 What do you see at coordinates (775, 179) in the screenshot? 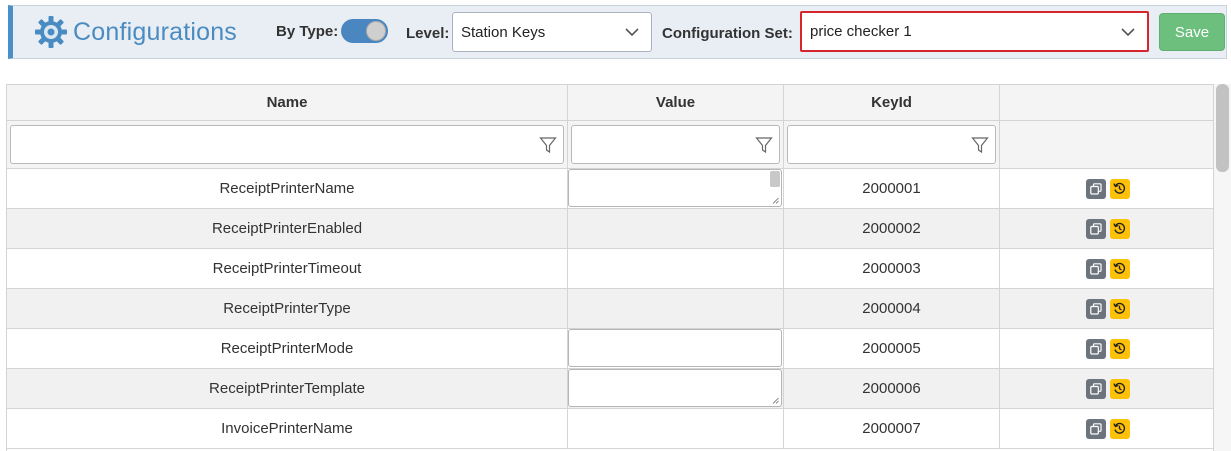
I see `textarea-scroll-thumb` at bounding box center [775, 179].